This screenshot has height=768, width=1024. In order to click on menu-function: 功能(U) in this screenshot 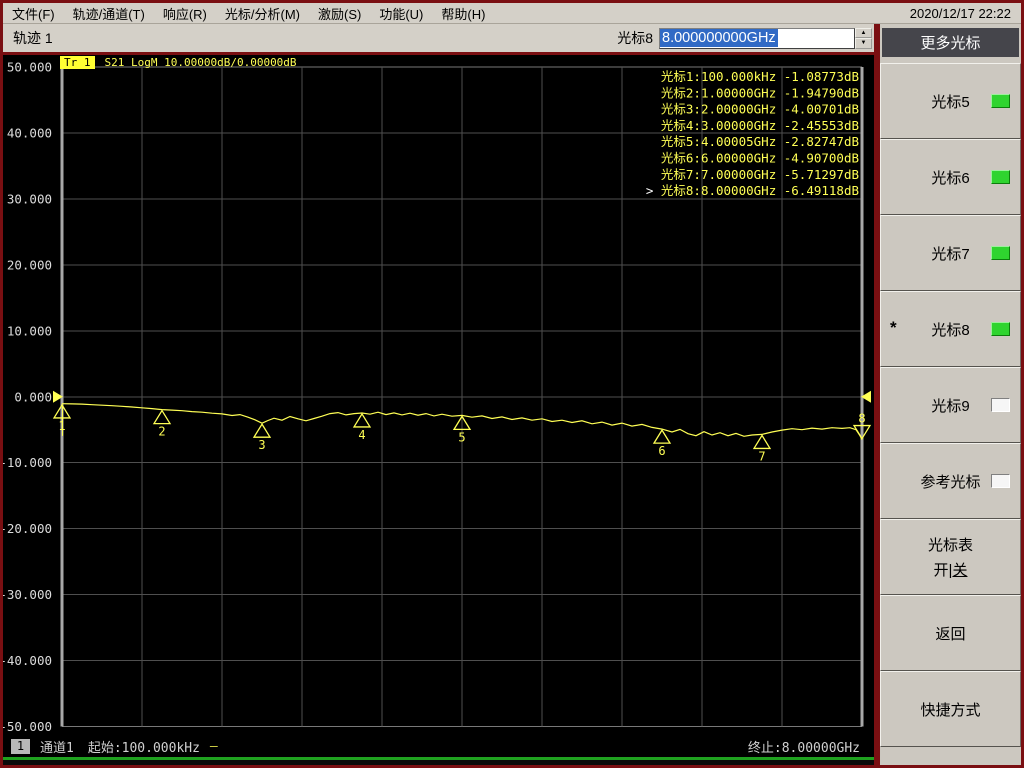, I will do `click(401, 13)`.